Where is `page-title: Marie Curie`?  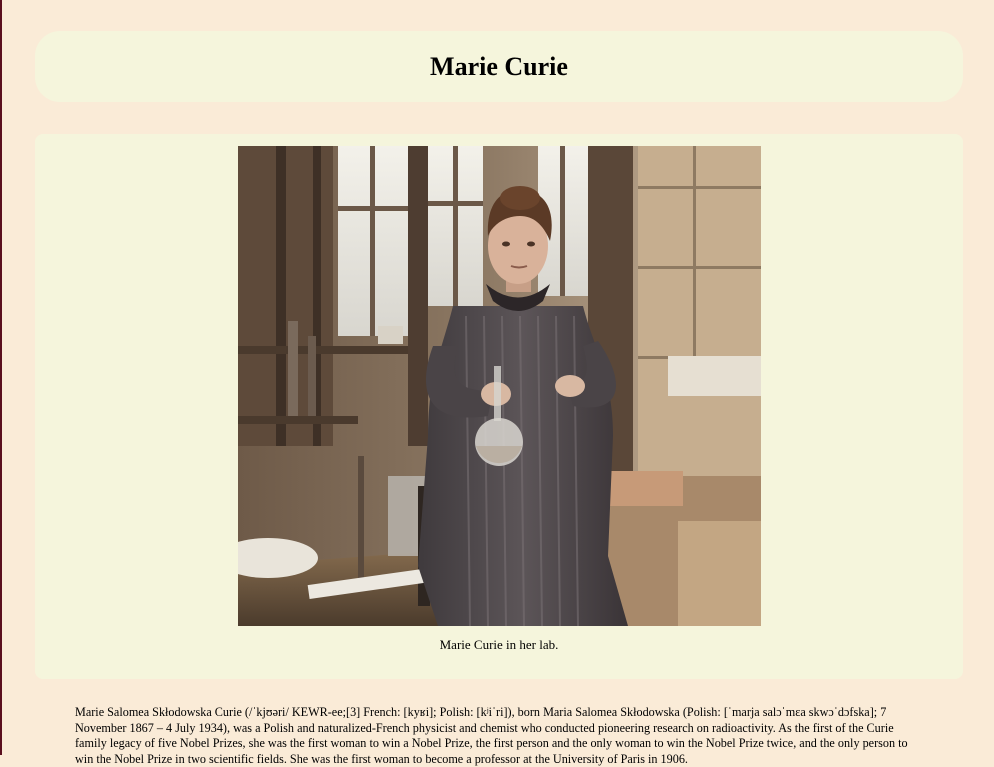 page-title: Marie Curie is located at coordinates (499, 66).